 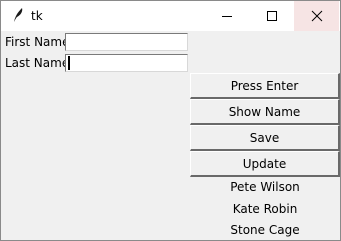 What do you see at coordinates (37, 63) in the screenshot?
I see `last-name-label: Last Name` at bounding box center [37, 63].